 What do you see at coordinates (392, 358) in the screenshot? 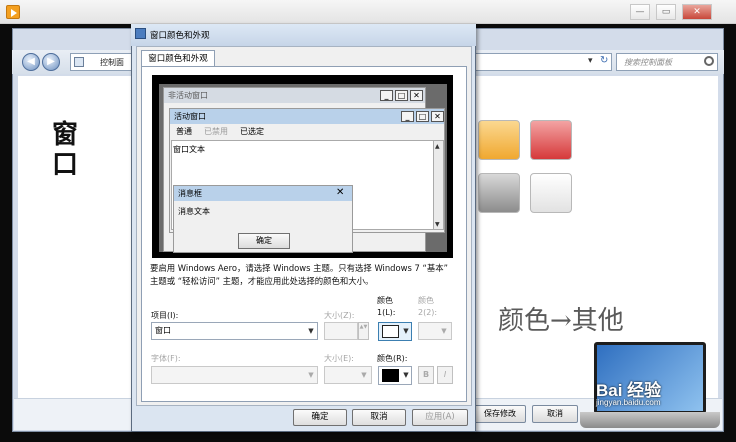
I see `font-color-label: 颜色(R):` at bounding box center [392, 358].